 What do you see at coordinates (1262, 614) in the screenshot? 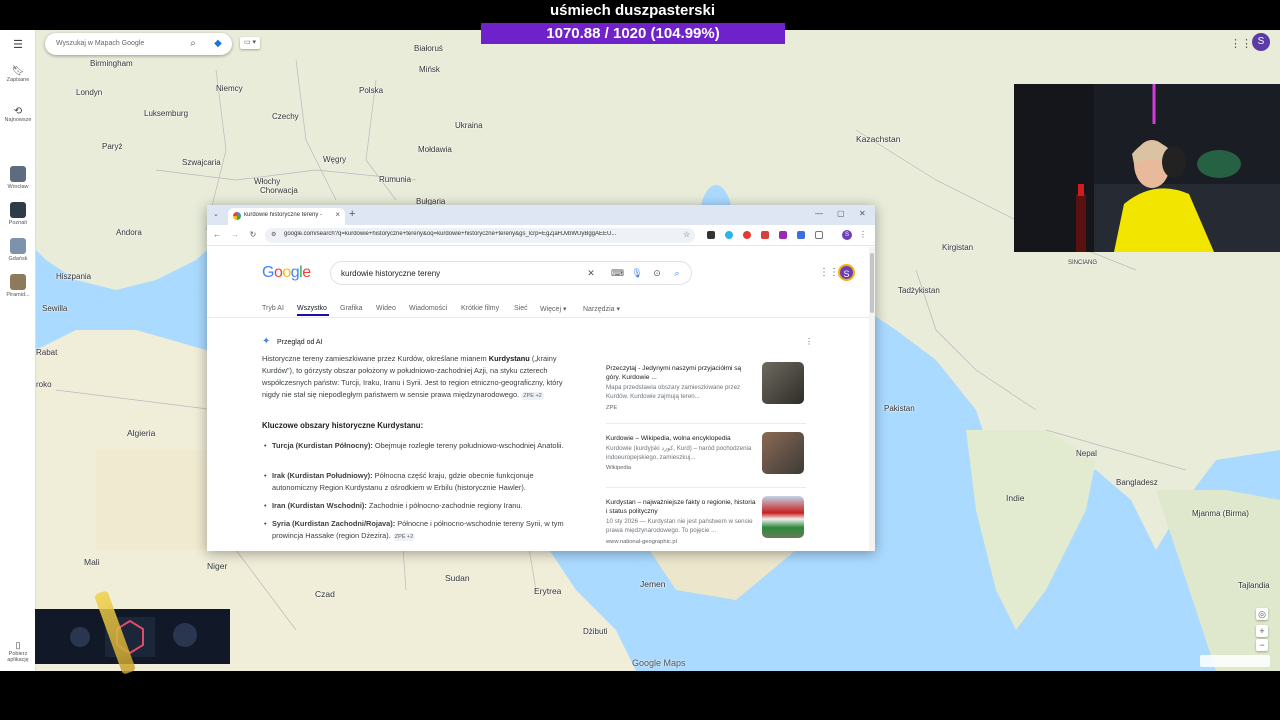
I see `my-location-icon: ◎` at bounding box center [1262, 614].